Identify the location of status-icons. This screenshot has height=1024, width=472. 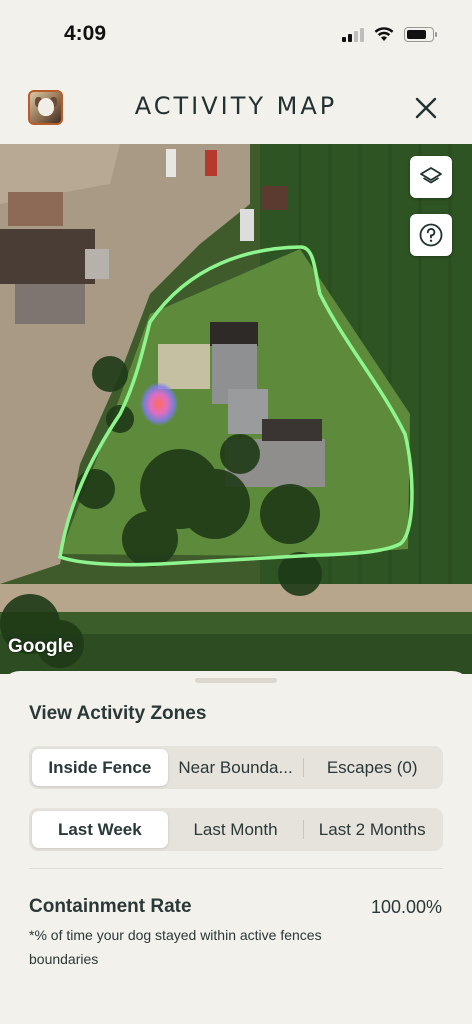
(389, 34).